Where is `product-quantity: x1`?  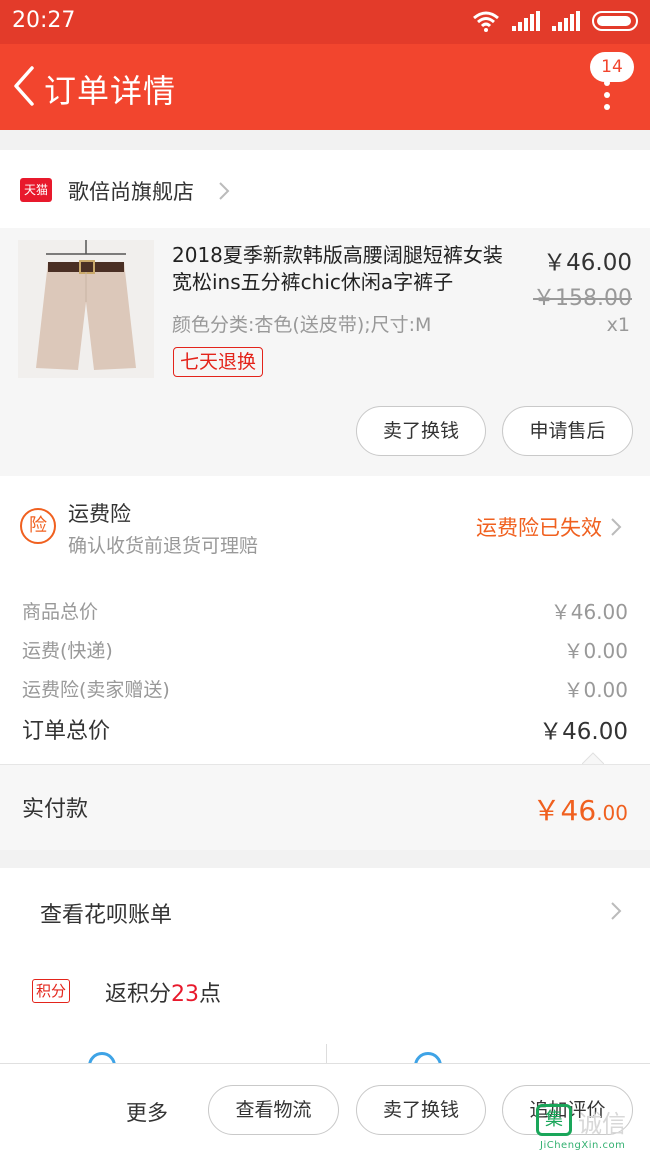 product-quantity: x1 is located at coordinates (618, 325).